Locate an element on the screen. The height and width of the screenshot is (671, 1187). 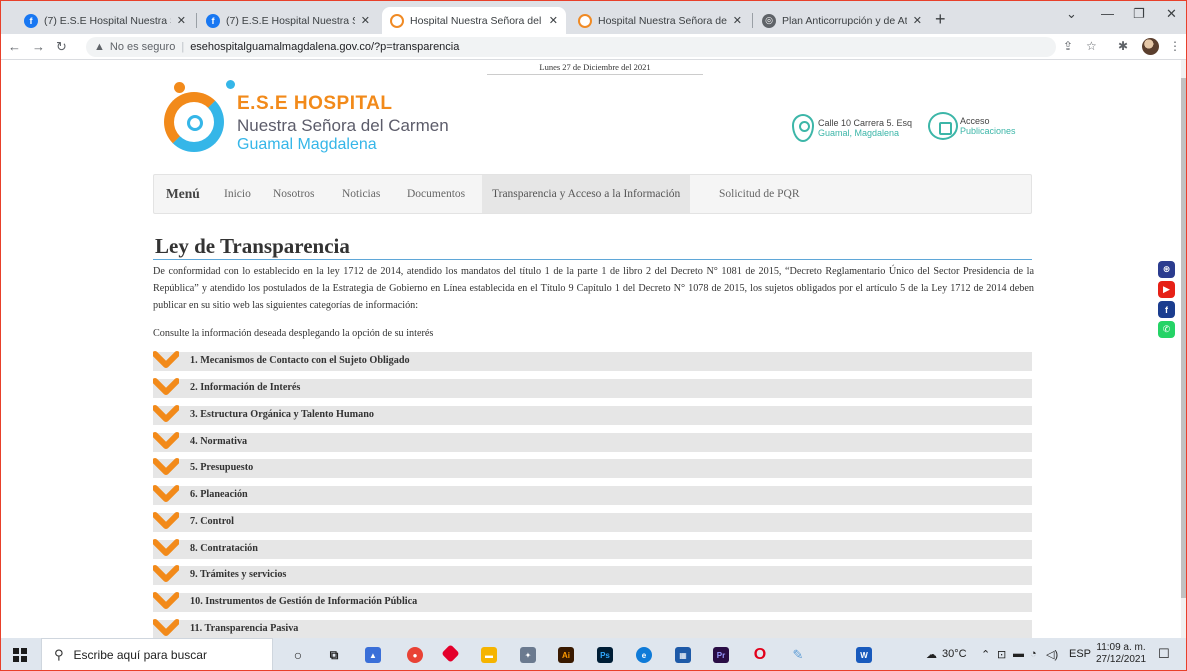
new-tab-button: + is located at coordinates (940, 19).